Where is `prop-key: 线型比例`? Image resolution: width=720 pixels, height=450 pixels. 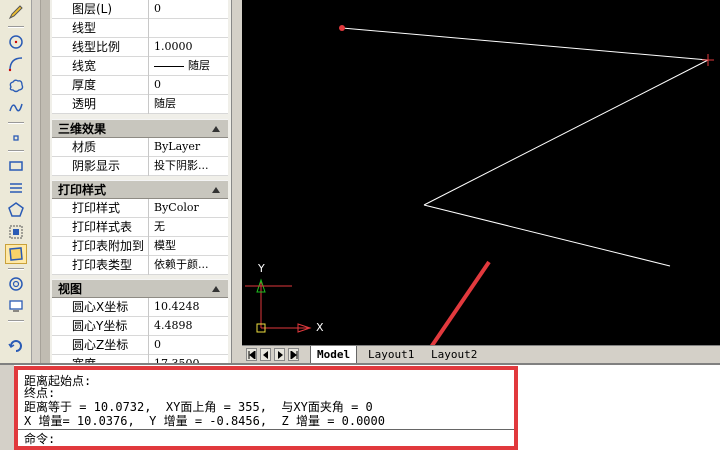 prop-key: 线型比例 is located at coordinates (100, 47).